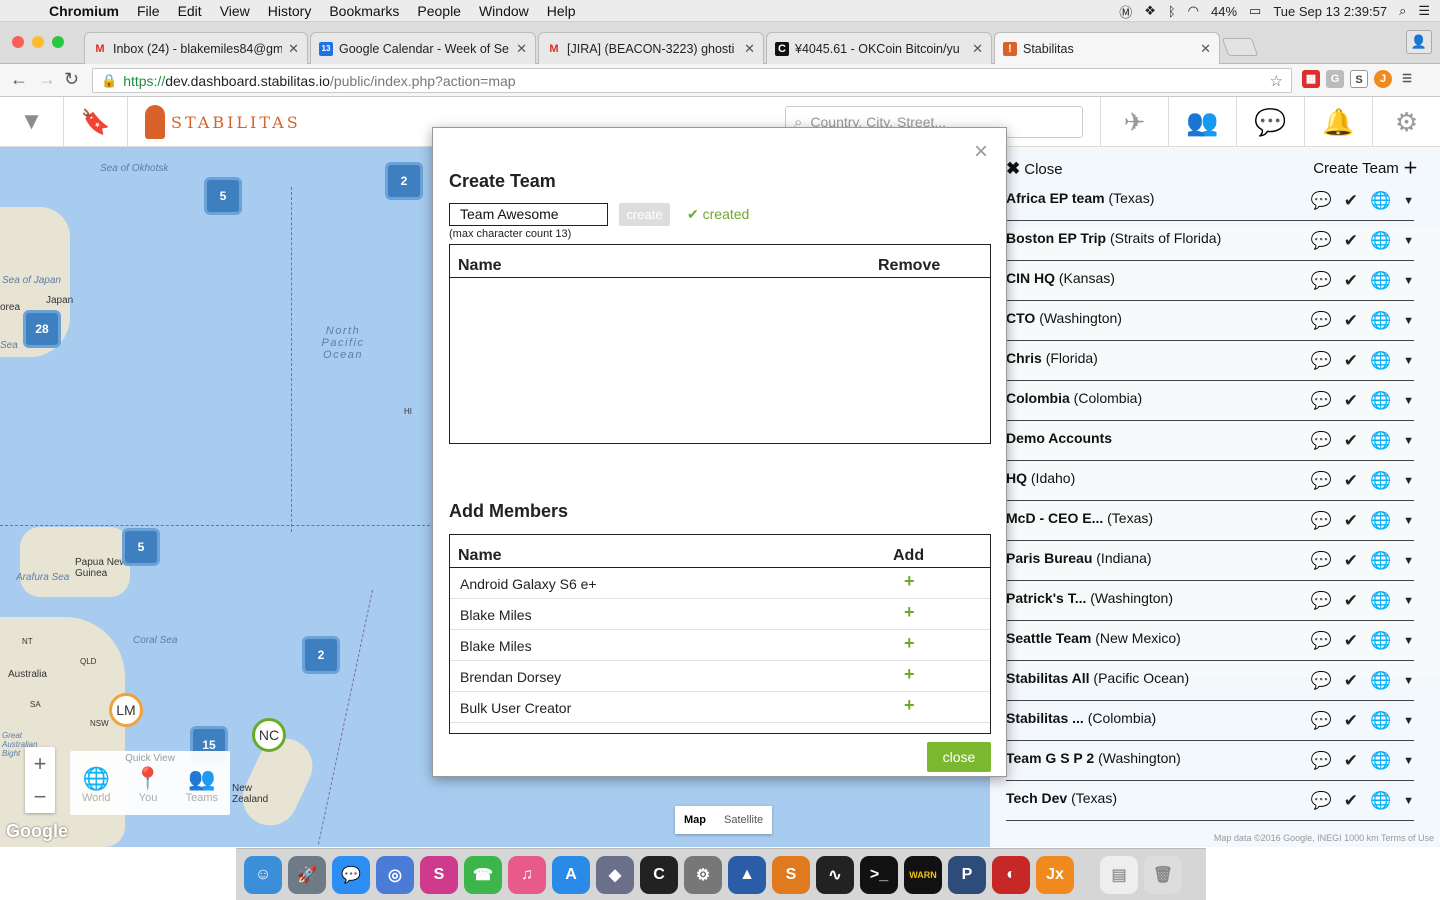 The height and width of the screenshot is (900, 1440). I want to click on close-window-button, so click(18, 42).